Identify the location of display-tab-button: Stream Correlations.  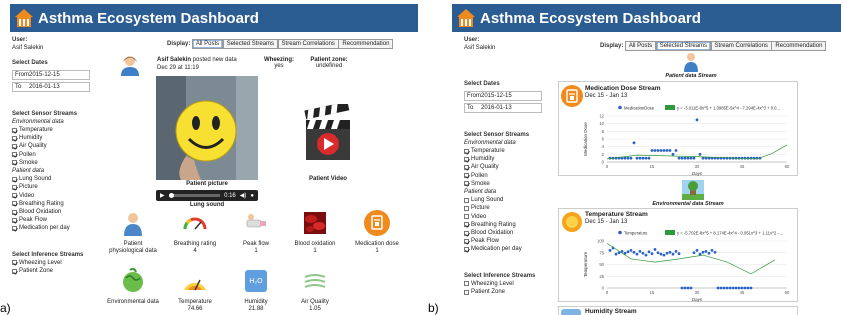
(741, 46).